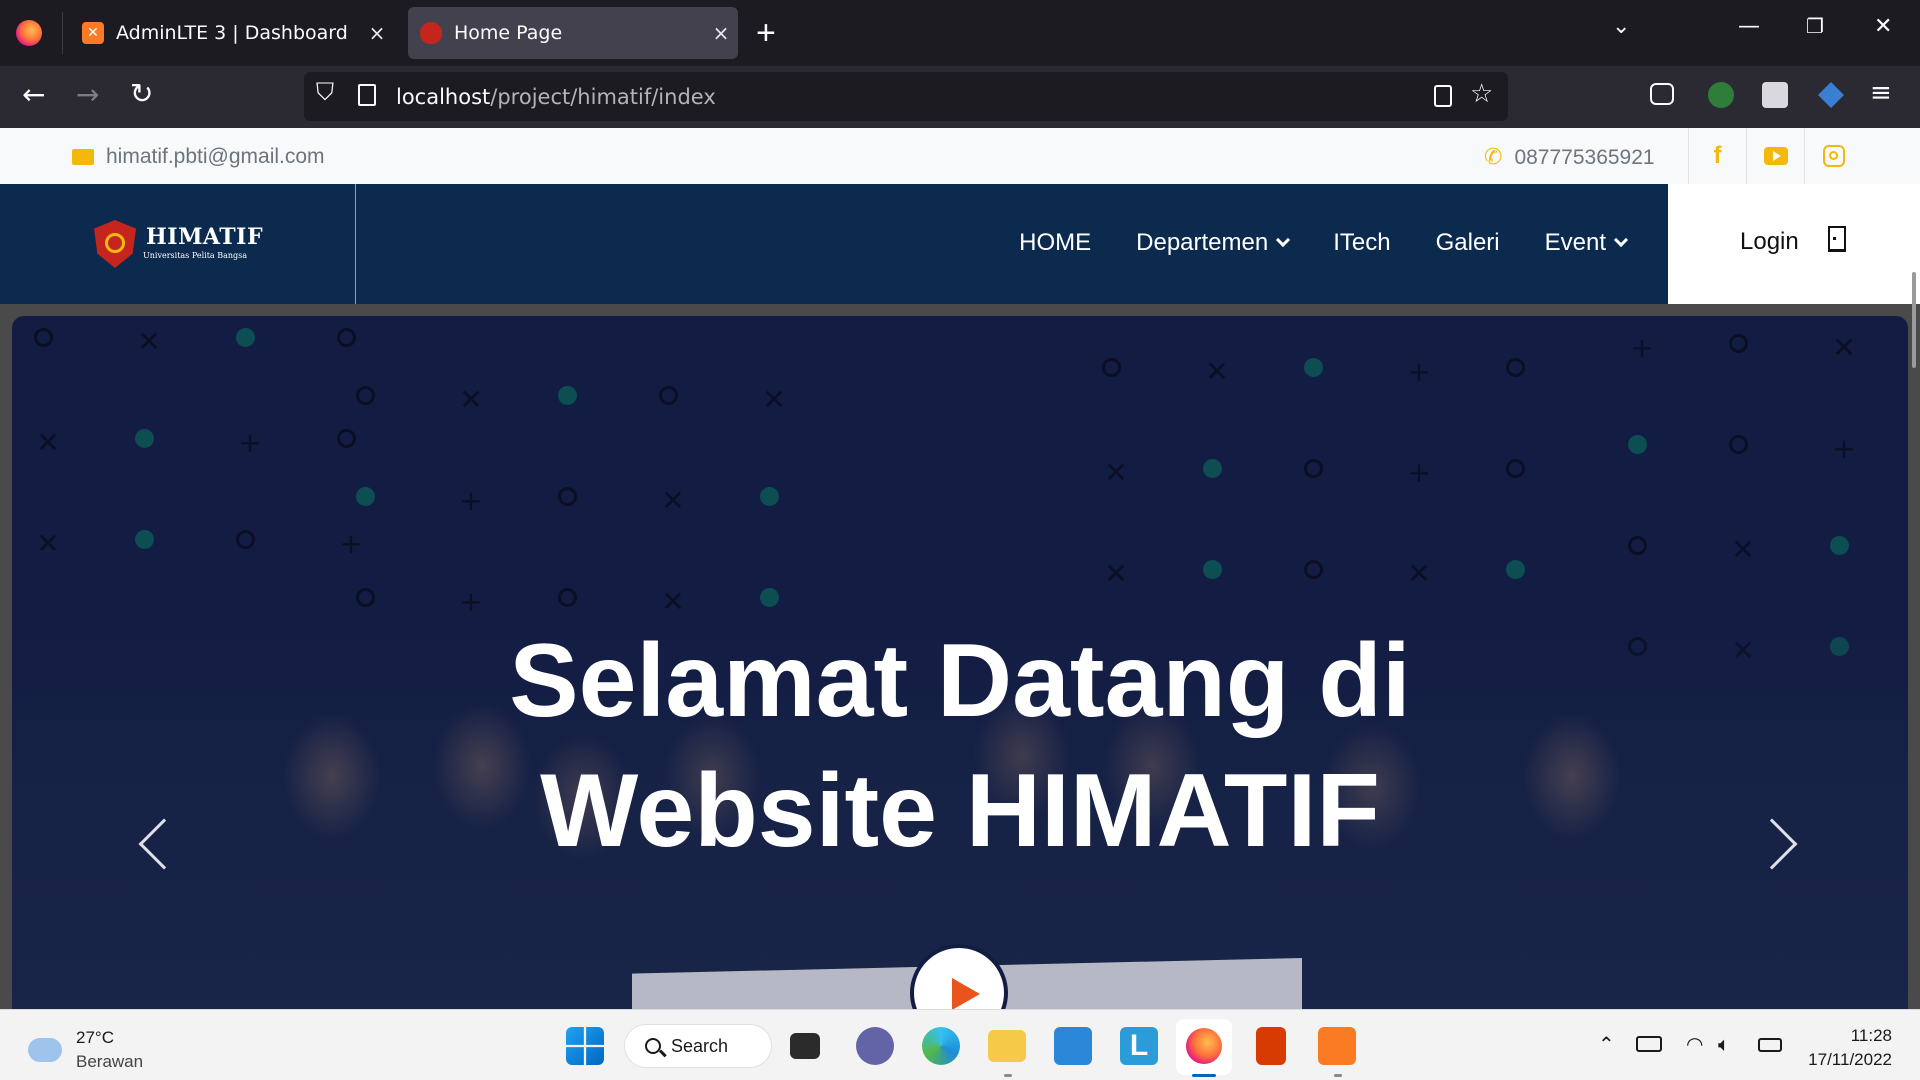 The width and height of the screenshot is (1920, 1080). I want to click on envelope-icon, so click(83, 157).